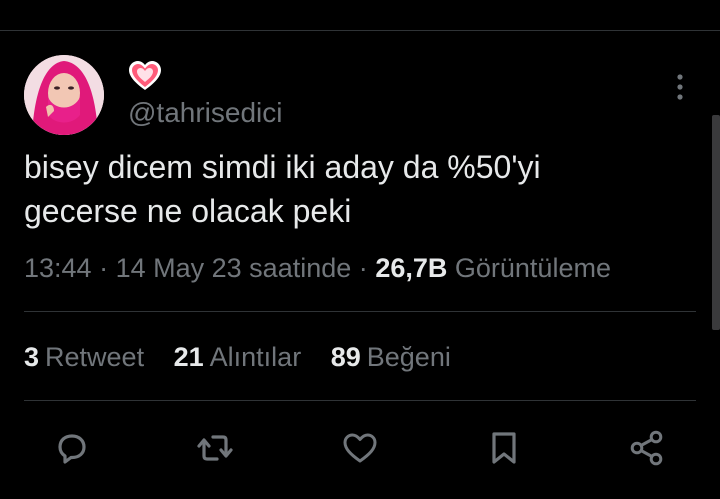 The height and width of the screenshot is (499, 720). What do you see at coordinates (255, 357) in the screenshot?
I see `quote-label: Alıntılar` at bounding box center [255, 357].